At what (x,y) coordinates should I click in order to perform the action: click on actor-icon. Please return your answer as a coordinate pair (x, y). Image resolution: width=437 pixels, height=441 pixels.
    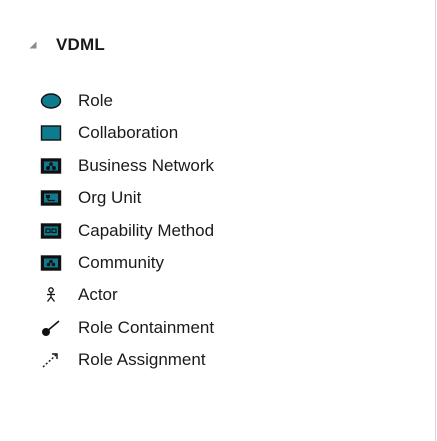
    Looking at the image, I should click on (51, 295).